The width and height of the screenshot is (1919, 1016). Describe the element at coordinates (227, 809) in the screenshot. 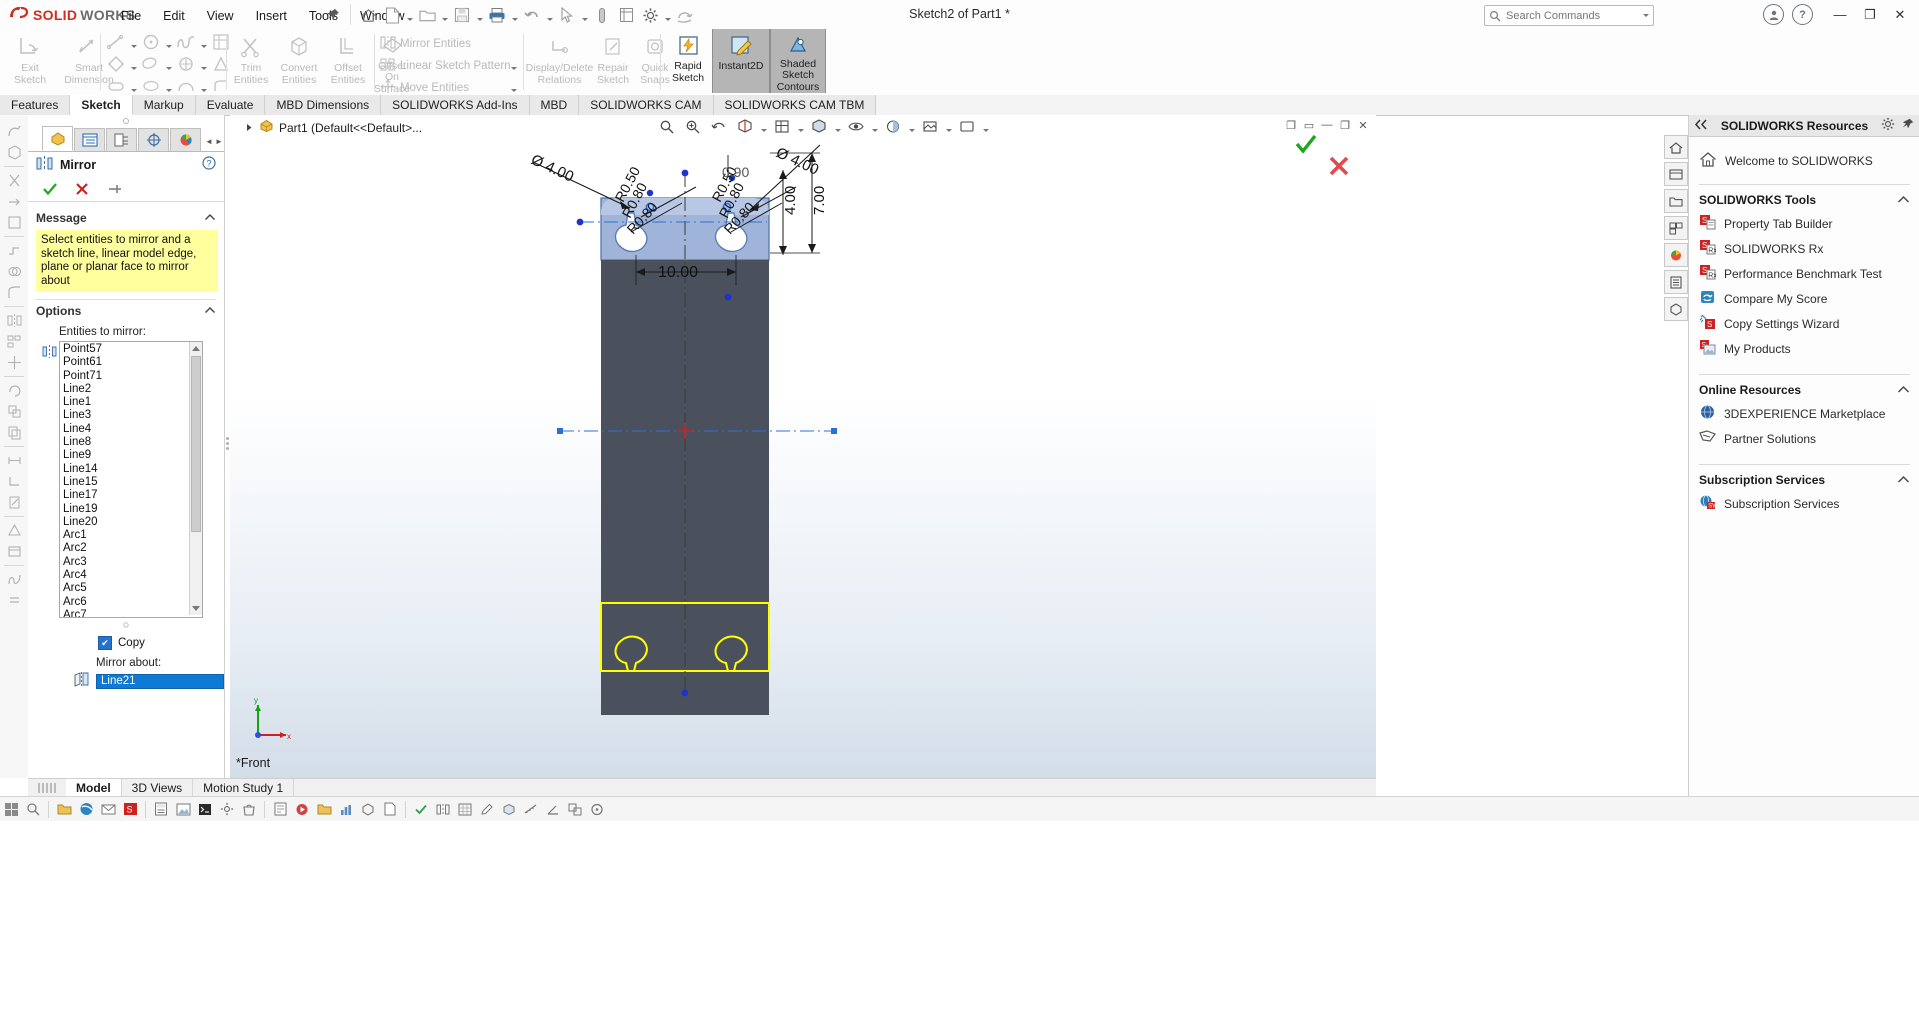

I see `settings-taskbar-icon` at that location.